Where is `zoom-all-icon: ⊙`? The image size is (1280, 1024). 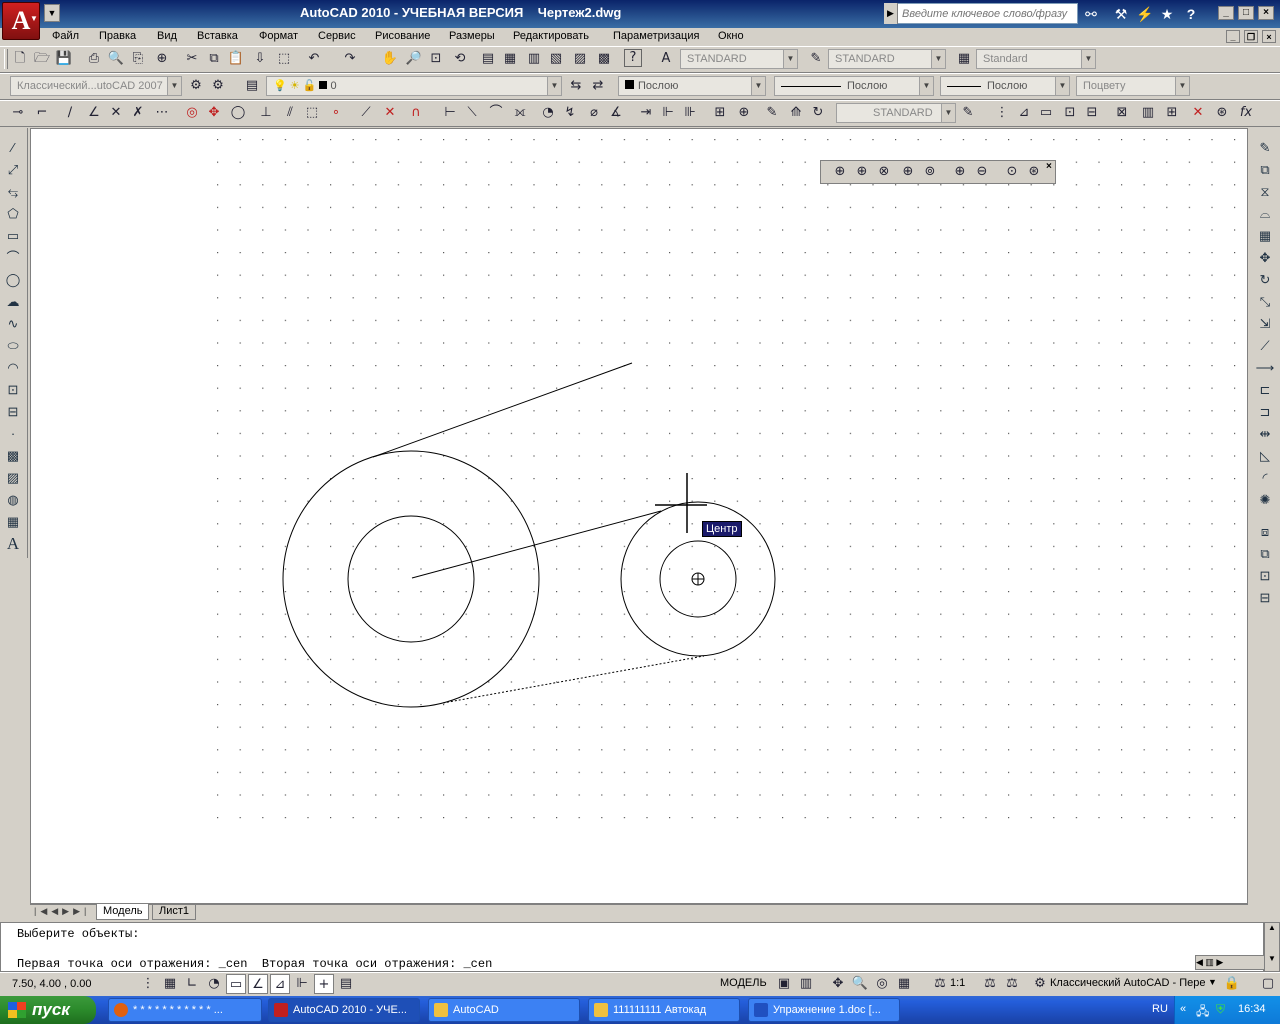
zoom-all-icon: ⊙ is located at coordinates (1012, 172).